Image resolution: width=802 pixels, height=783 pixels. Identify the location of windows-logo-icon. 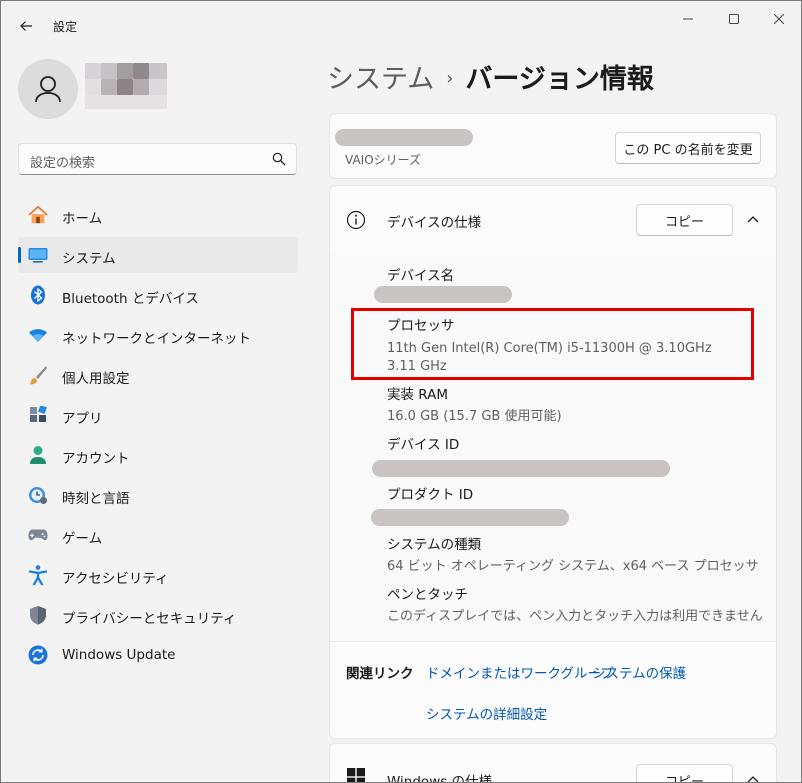
(356, 775).